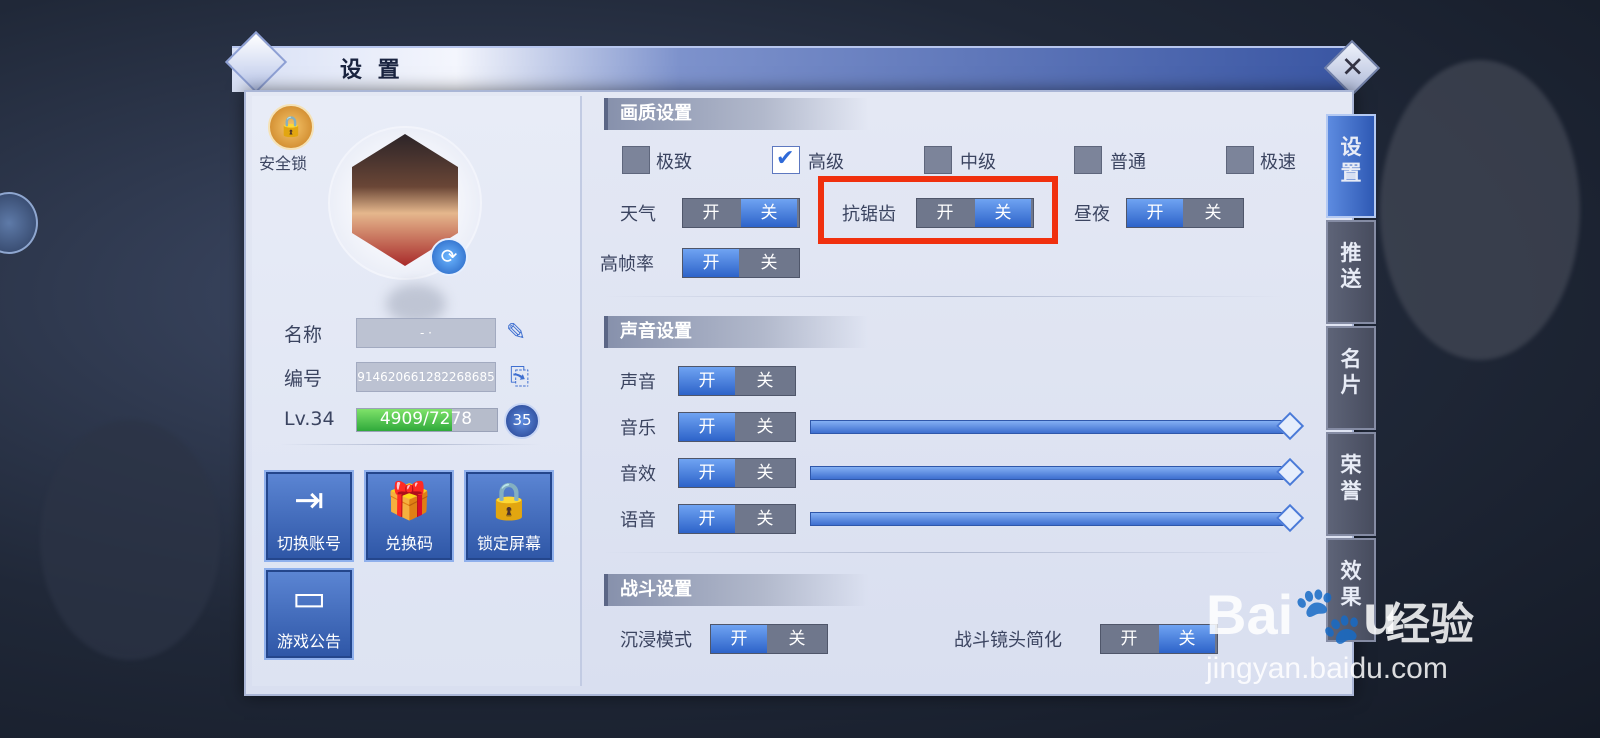 Image resolution: width=1600 pixels, height=738 pixels. What do you see at coordinates (283, 163) in the screenshot?
I see `security-lock-label: 安全锁` at bounding box center [283, 163].